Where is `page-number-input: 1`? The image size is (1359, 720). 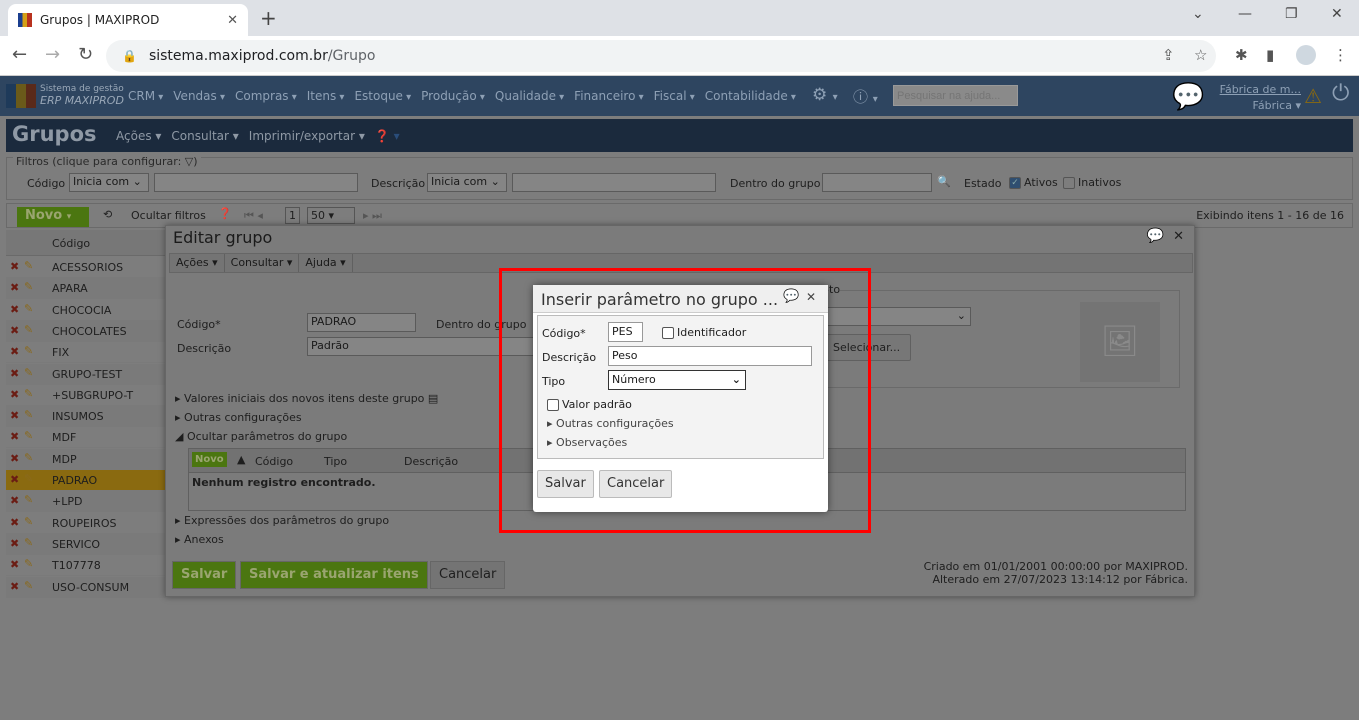 page-number-input: 1 is located at coordinates (292, 215).